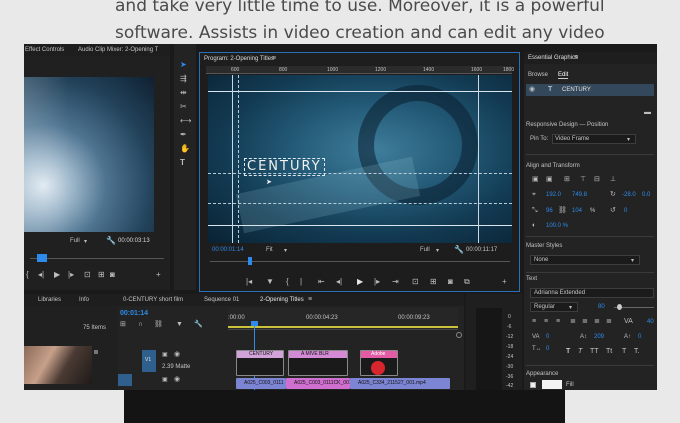 Image resolution: width=680 pixels, height=423 pixels. Describe the element at coordinates (577, 211) in the screenshot. I see `scale-height-value: 104` at that location.